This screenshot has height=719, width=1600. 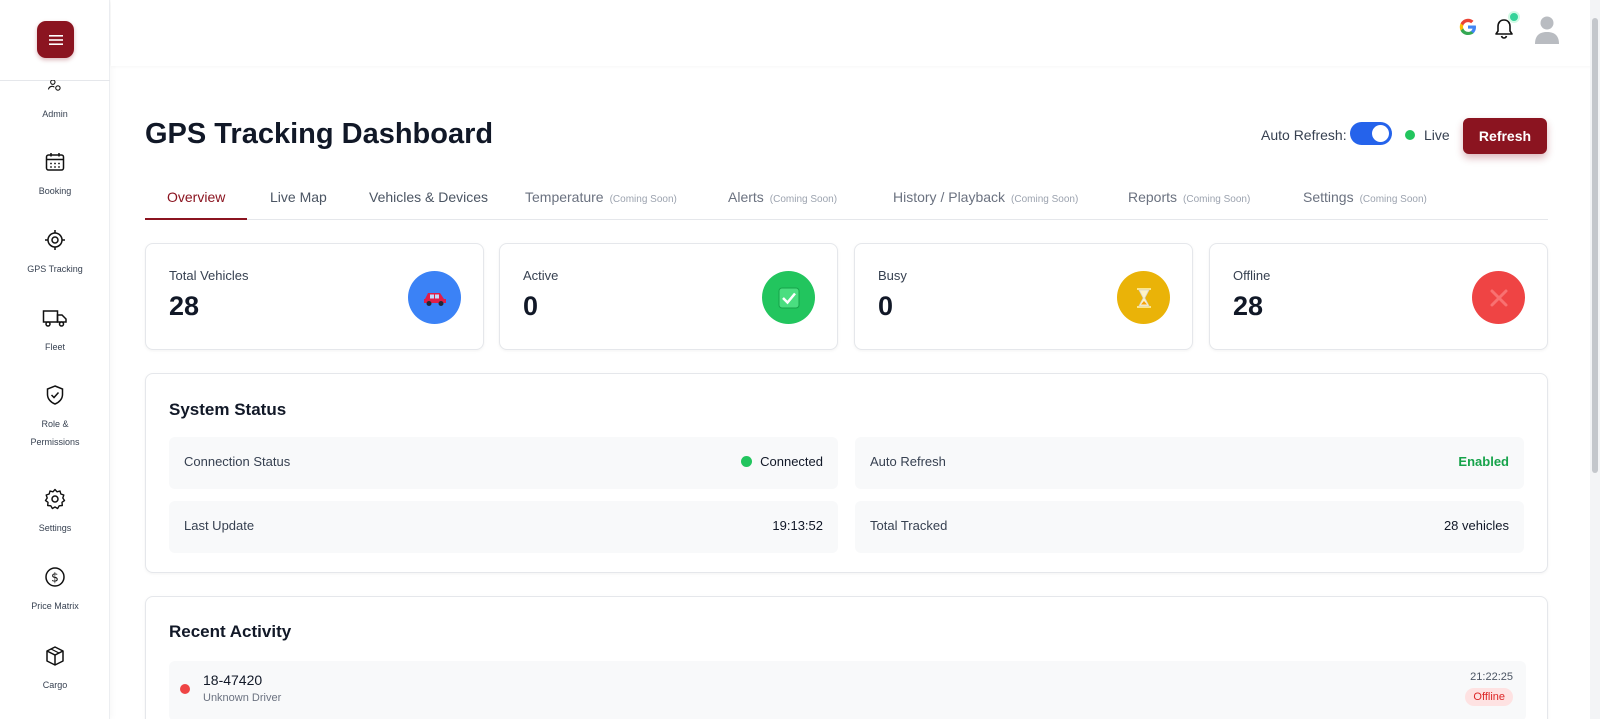 I want to click on status-badge: Offline, so click(x=1489, y=697).